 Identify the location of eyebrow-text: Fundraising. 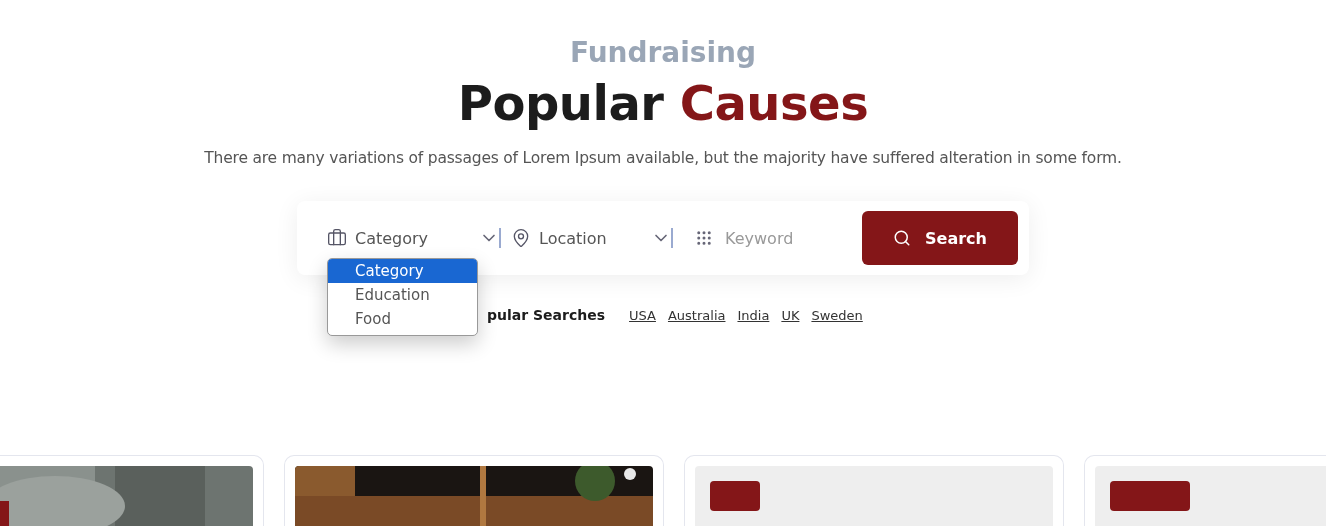
(663, 52).